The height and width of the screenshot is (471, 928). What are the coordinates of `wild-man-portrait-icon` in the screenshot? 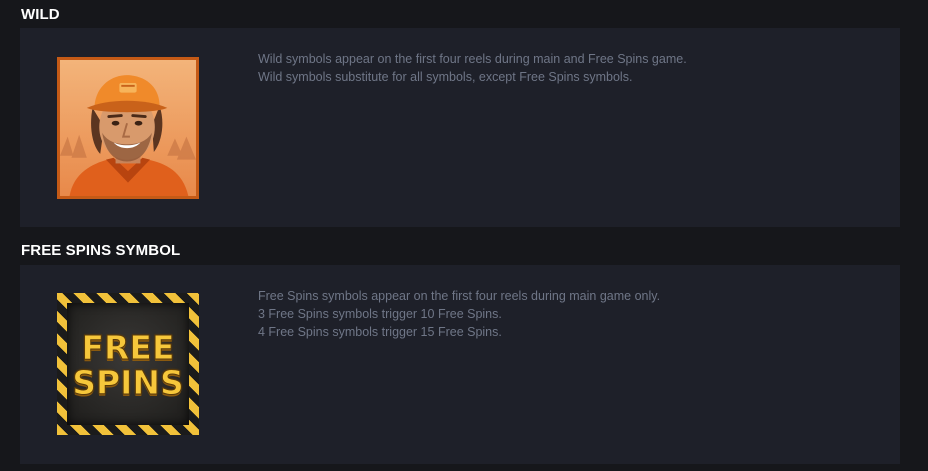 It's located at (128, 128).